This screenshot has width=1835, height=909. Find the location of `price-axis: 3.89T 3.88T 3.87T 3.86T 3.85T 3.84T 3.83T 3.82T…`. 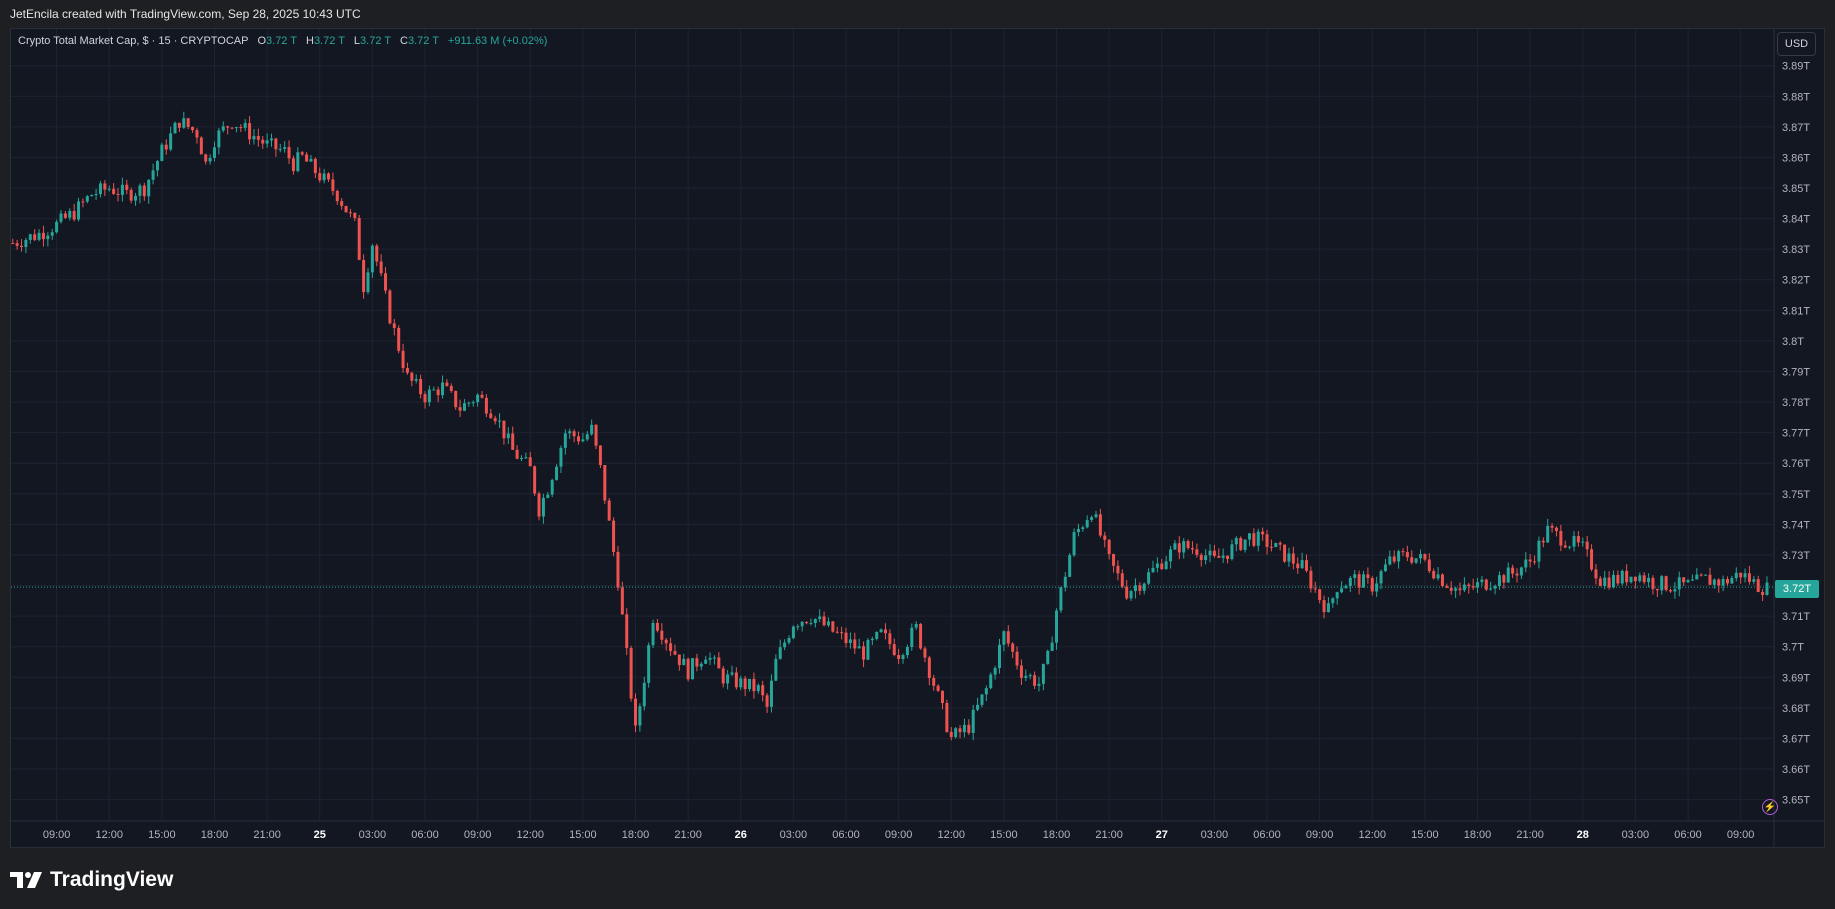

price-axis: 3.89T 3.88T 3.87T 3.86T 3.85T 3.84T 3.83T 3.82T… is located at coordinates (1796, 434).